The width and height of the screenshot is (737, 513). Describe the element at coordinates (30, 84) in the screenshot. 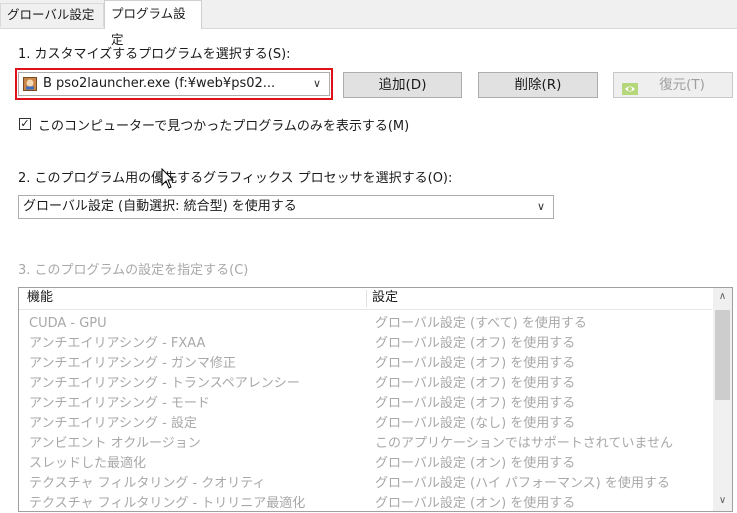

I see `program-app-icon` at that location.